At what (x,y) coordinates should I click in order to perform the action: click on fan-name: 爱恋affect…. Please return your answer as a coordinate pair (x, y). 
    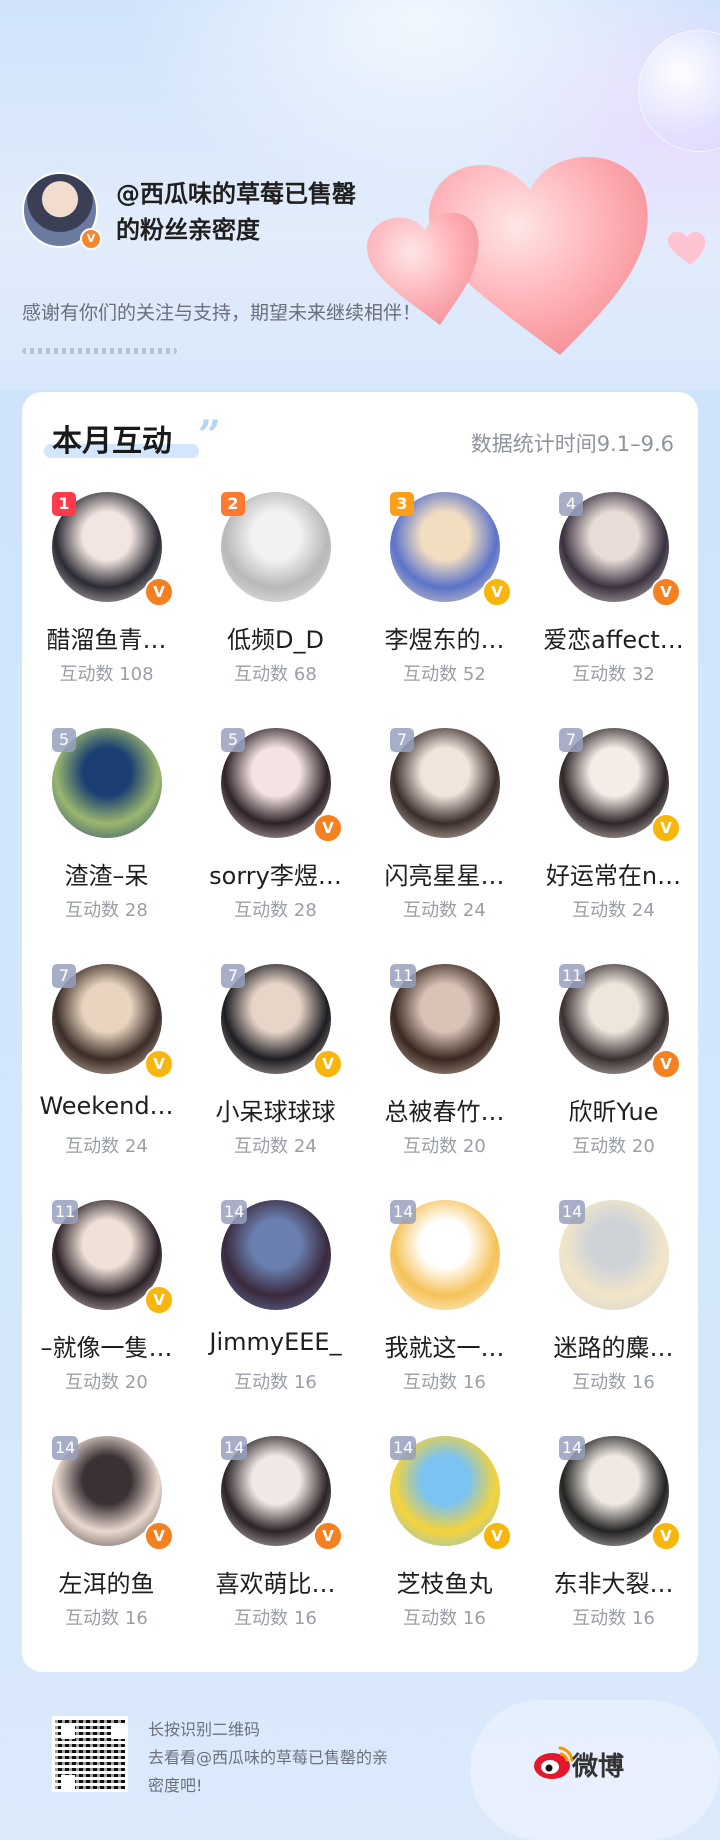
    Looking at the image, I should click on (613, 637).